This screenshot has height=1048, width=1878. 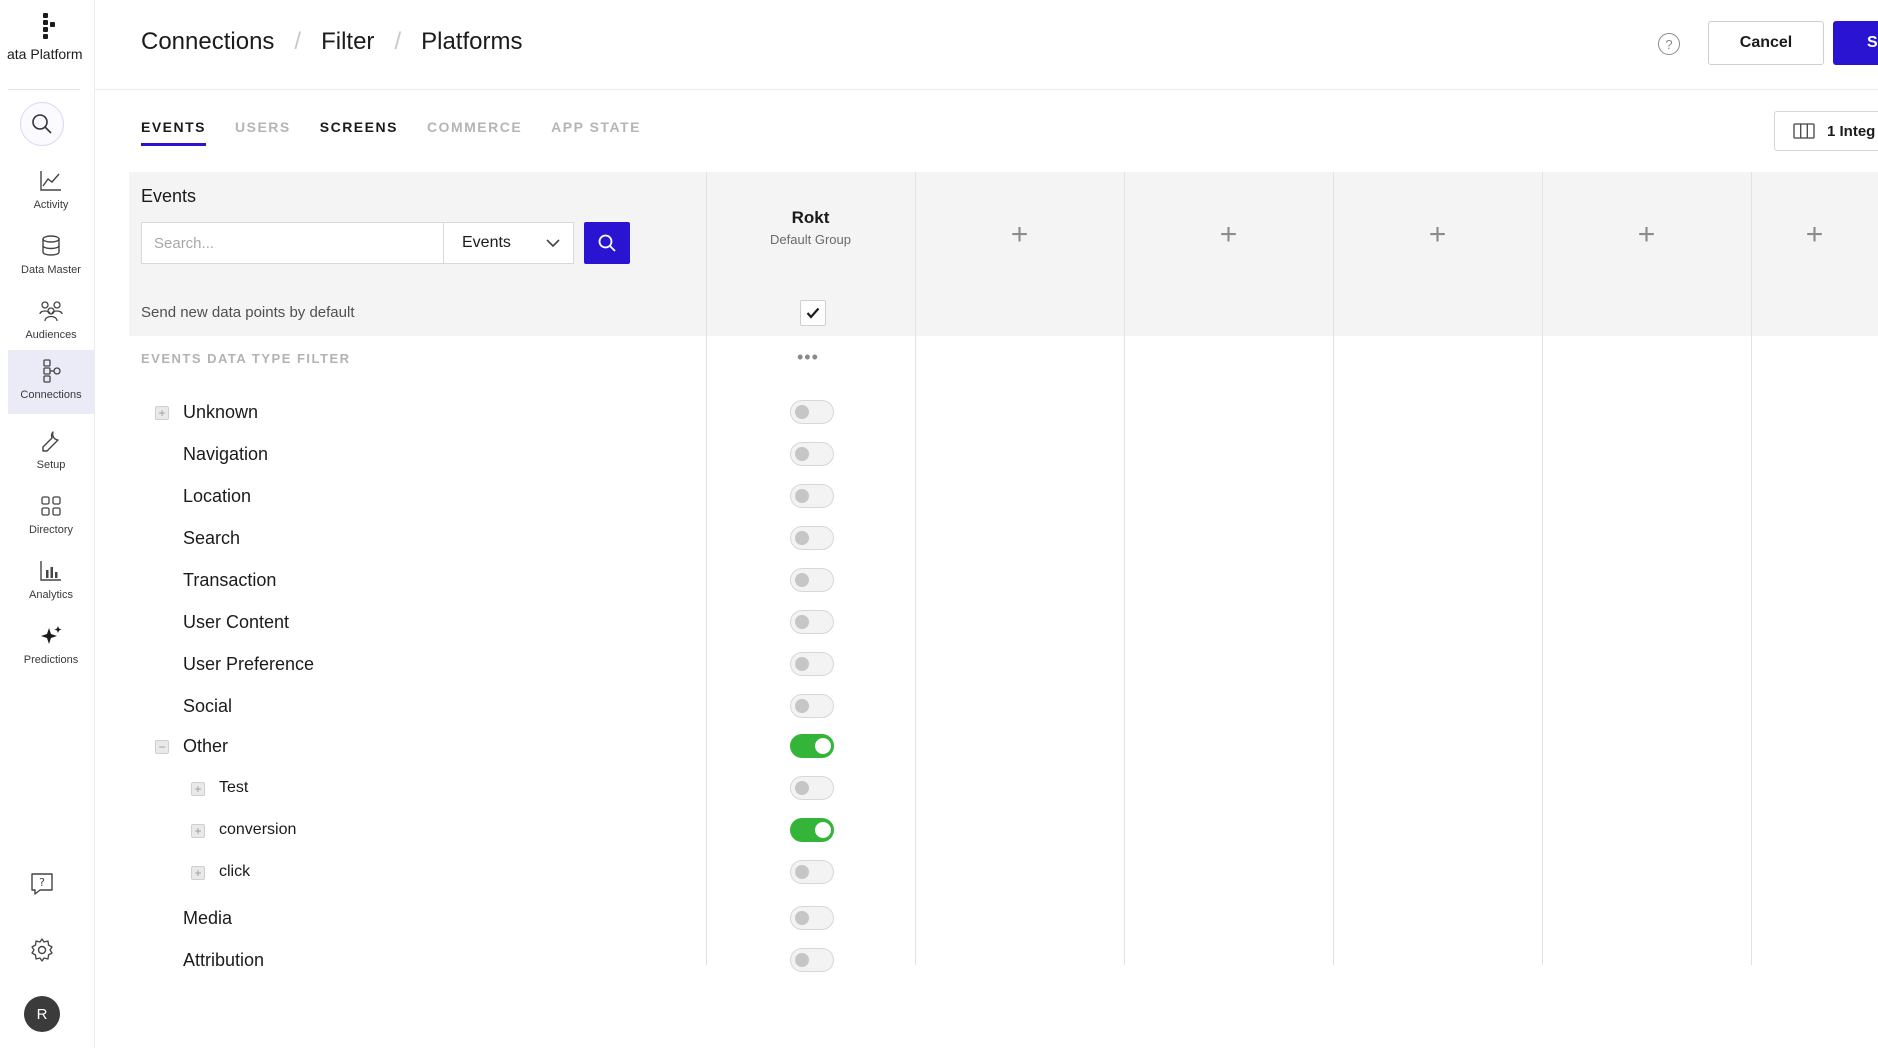 I want to click on brand: ata Platform, so click(x=47, y=37).